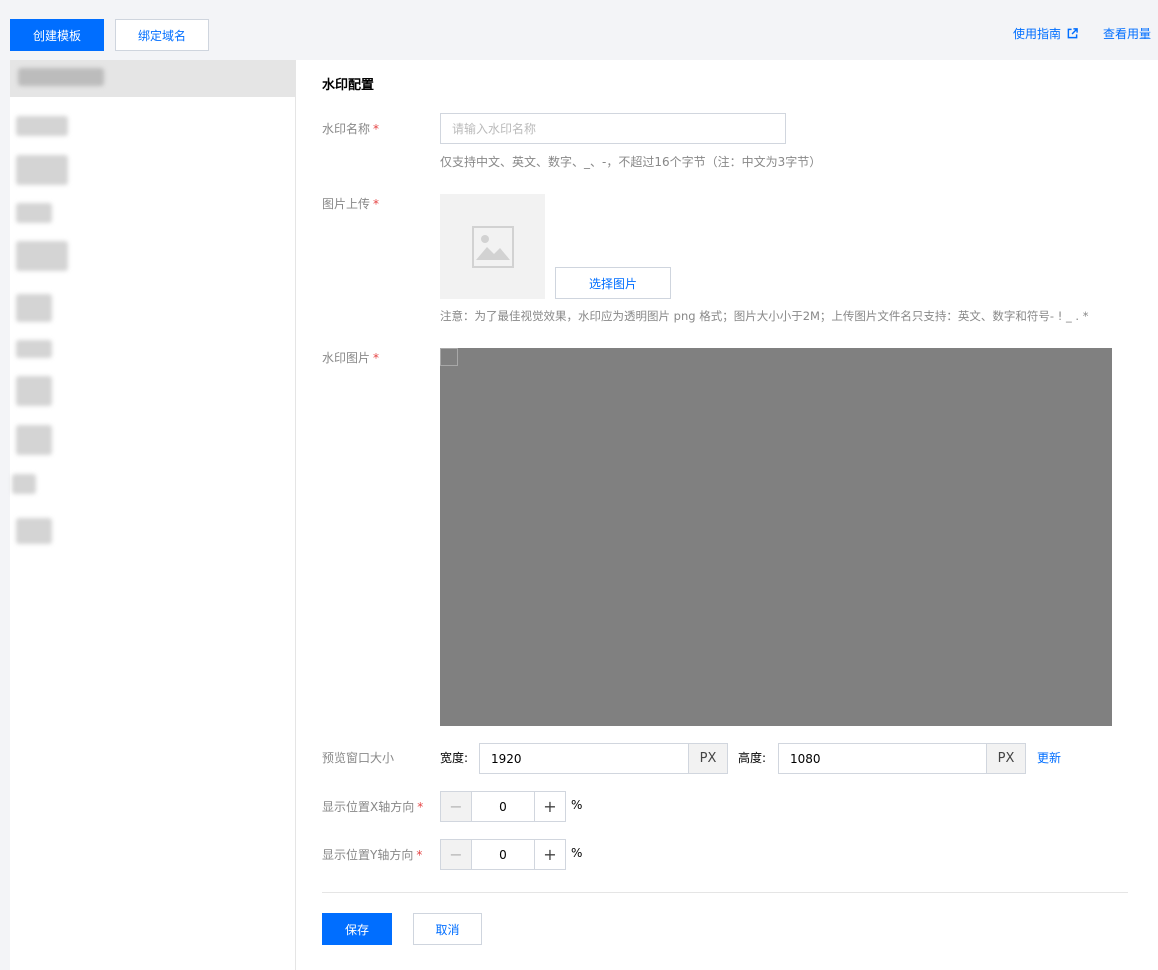  Describe the element at coordinates (1049, 757) in the screenshot. I see `update-link: 更新` at that location.